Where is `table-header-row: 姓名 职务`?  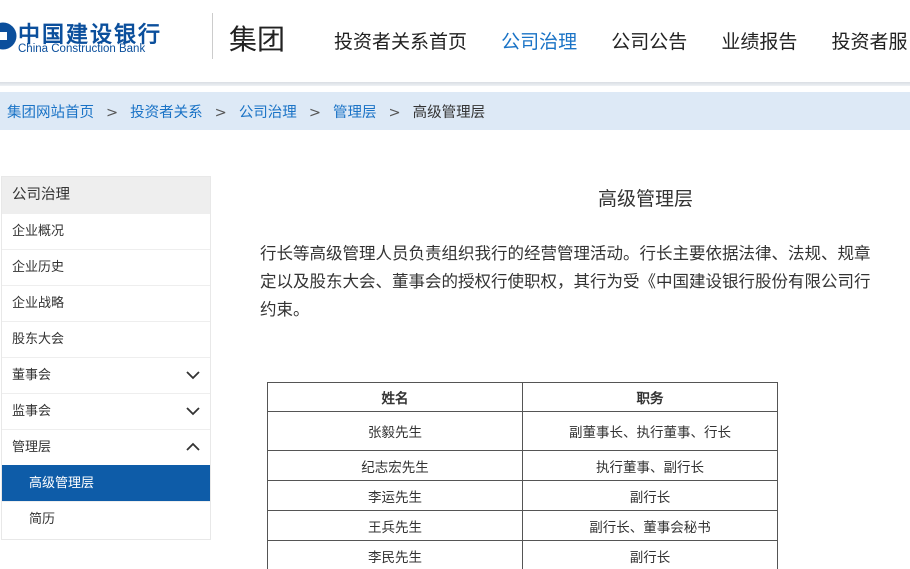
table-header-row: 姓名 职务 is located at coordinates (522, 397).